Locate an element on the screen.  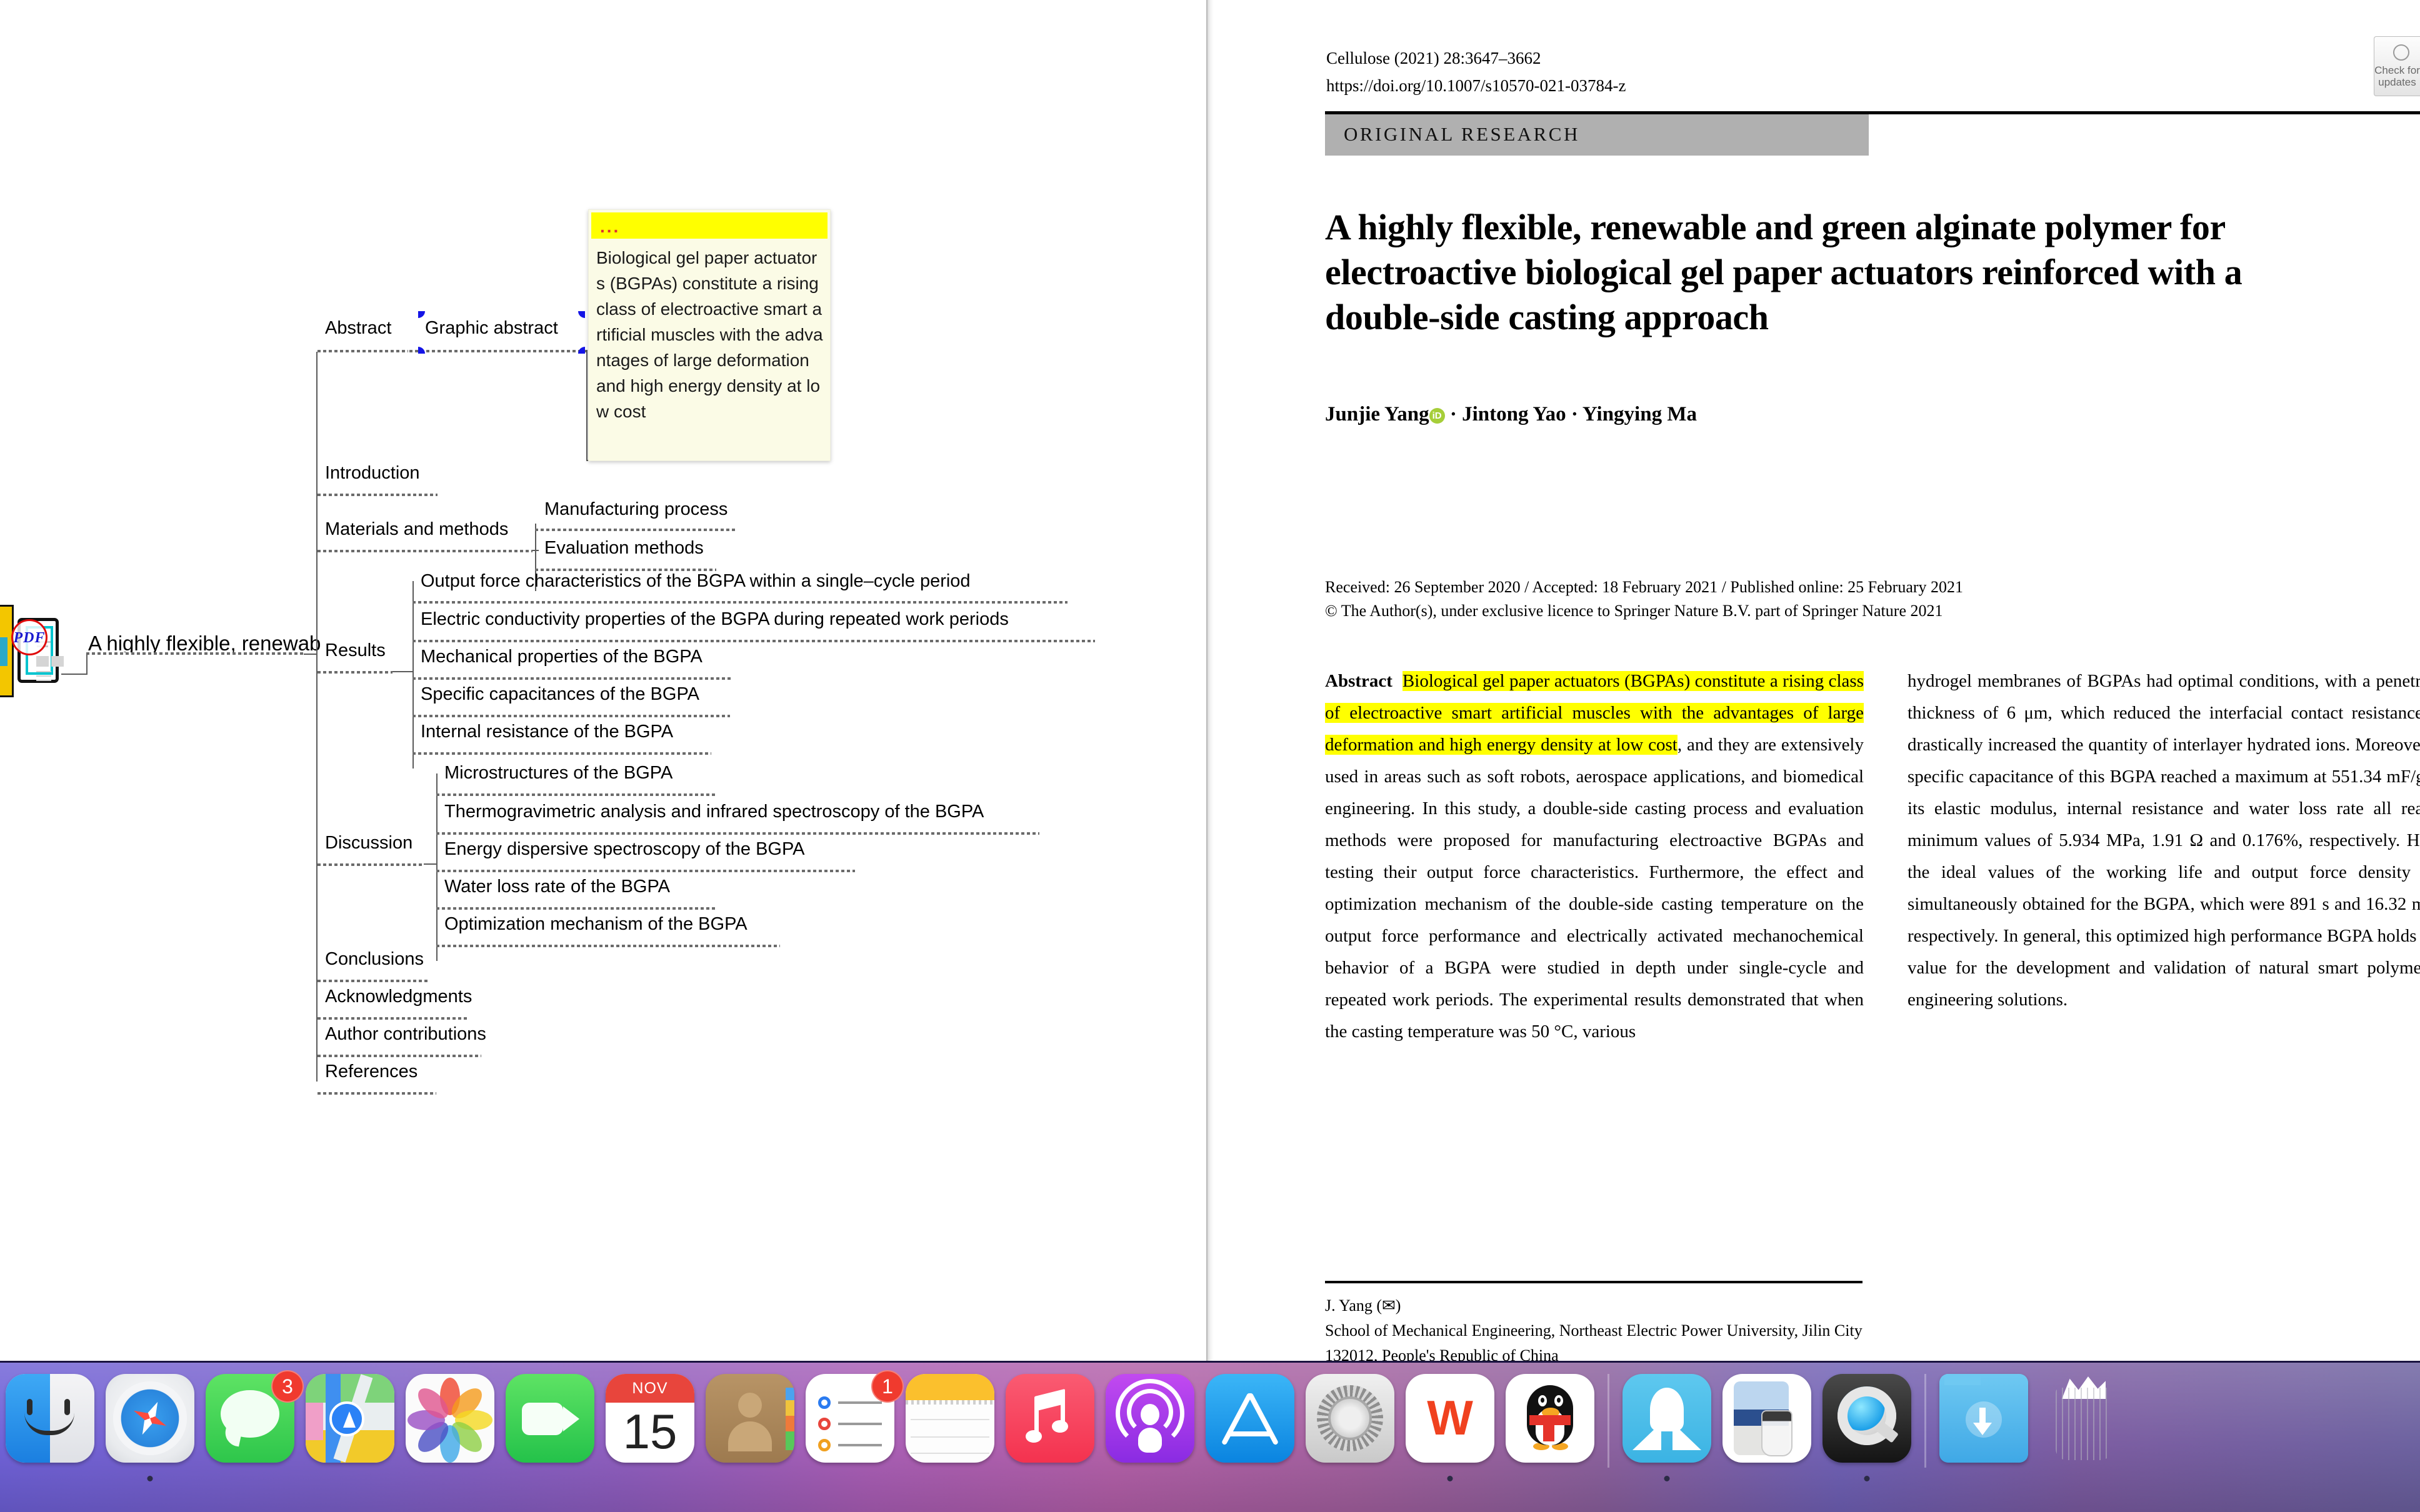
maps-icon is located at coordinates (350, 1418).